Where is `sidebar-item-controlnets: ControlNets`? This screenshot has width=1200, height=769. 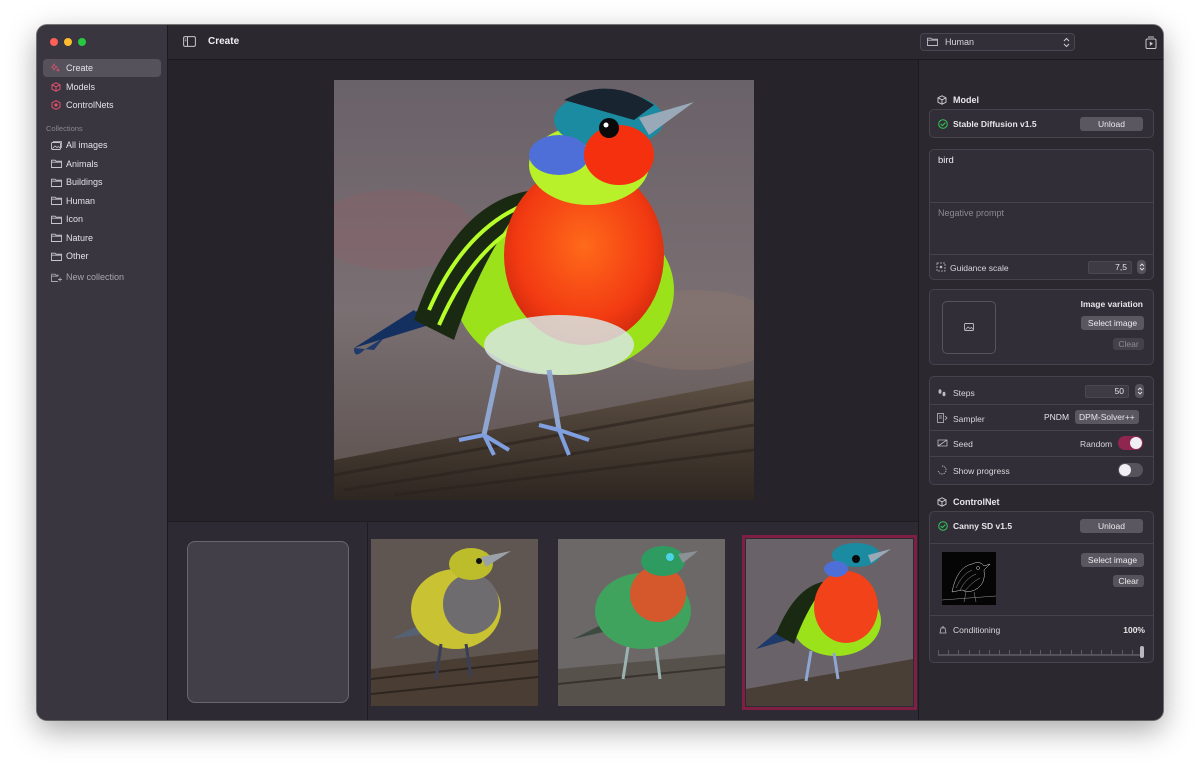 sidebar-item-controlnets: ControlNets is located at coordinates (102, 105).